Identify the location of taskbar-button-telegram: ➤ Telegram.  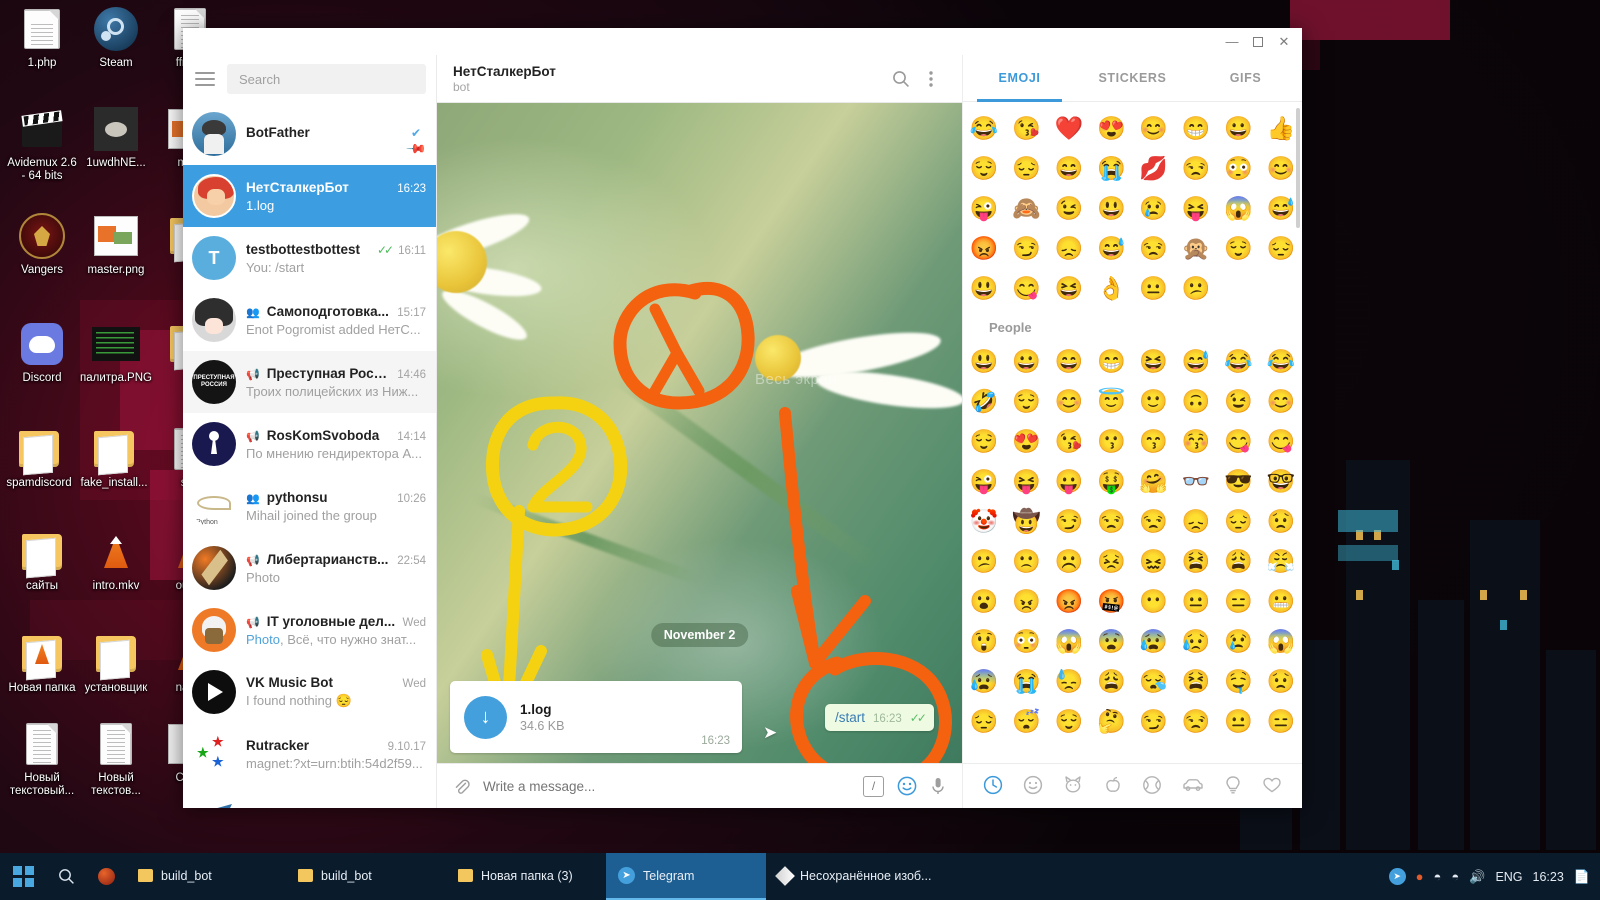
(686, 876).